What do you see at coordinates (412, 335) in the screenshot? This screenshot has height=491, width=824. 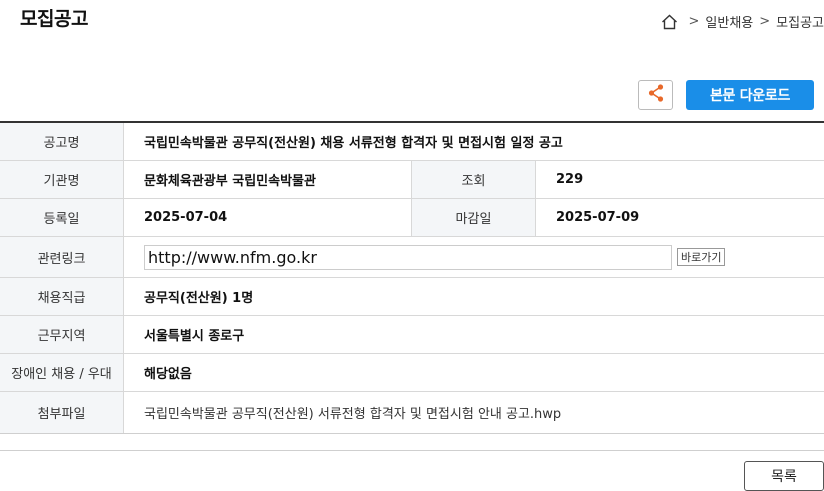 I see `table-row-region: 근무지역 서울특별시 종로구` at bounding box center [412, 335].